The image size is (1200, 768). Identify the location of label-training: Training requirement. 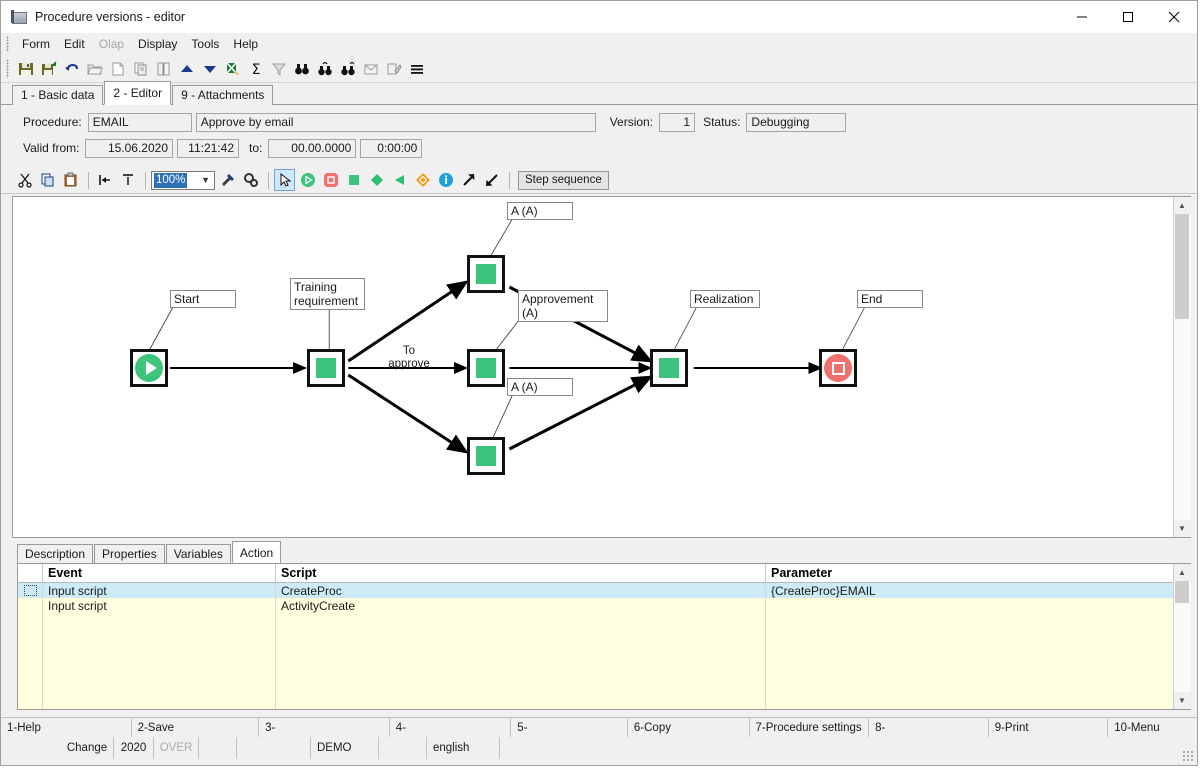
(327, 294).